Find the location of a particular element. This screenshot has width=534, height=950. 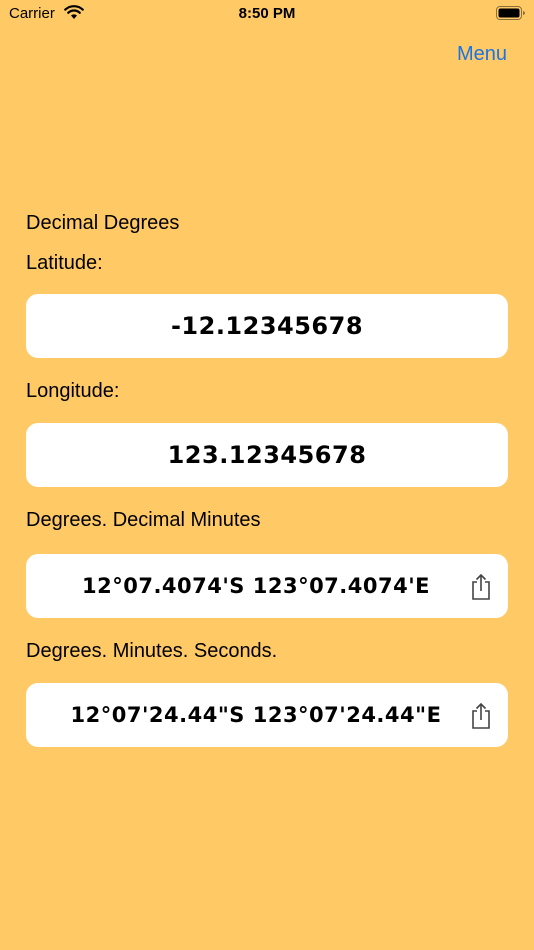

status-time: 8:50 PM is located at coordinates (267, 13).